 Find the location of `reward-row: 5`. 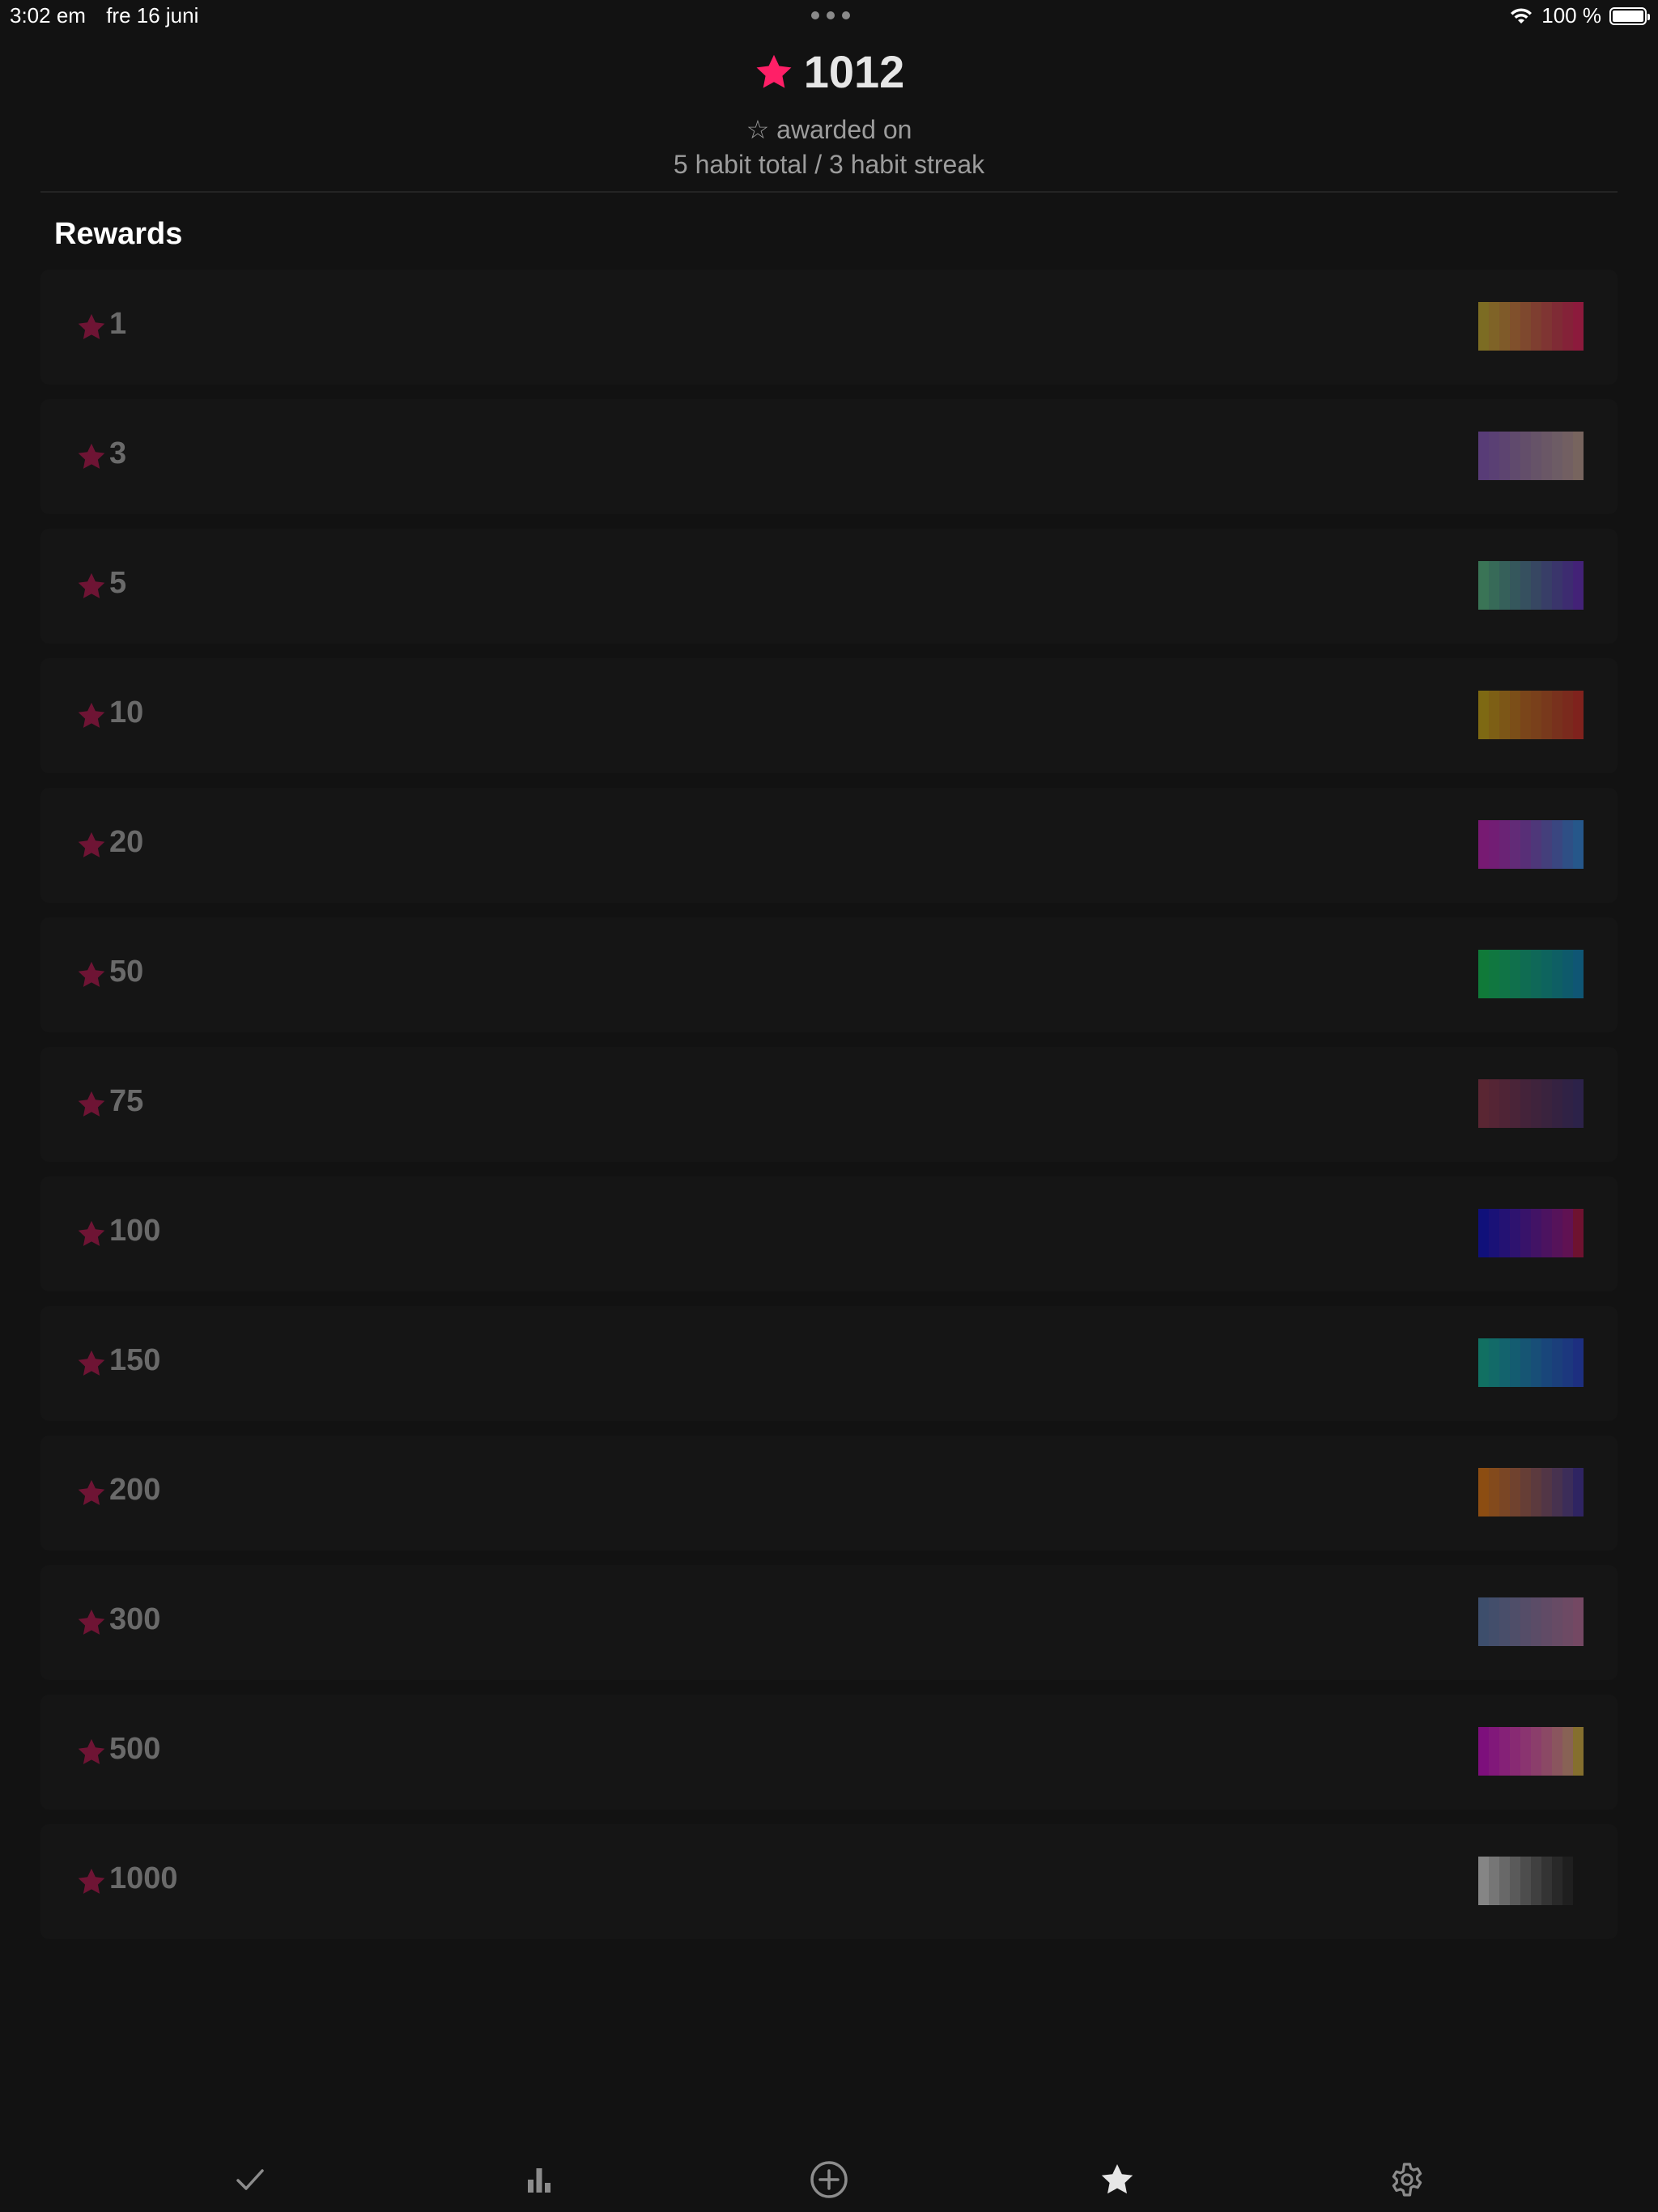

reward-row: 5 is located at coordinates (829, 586).